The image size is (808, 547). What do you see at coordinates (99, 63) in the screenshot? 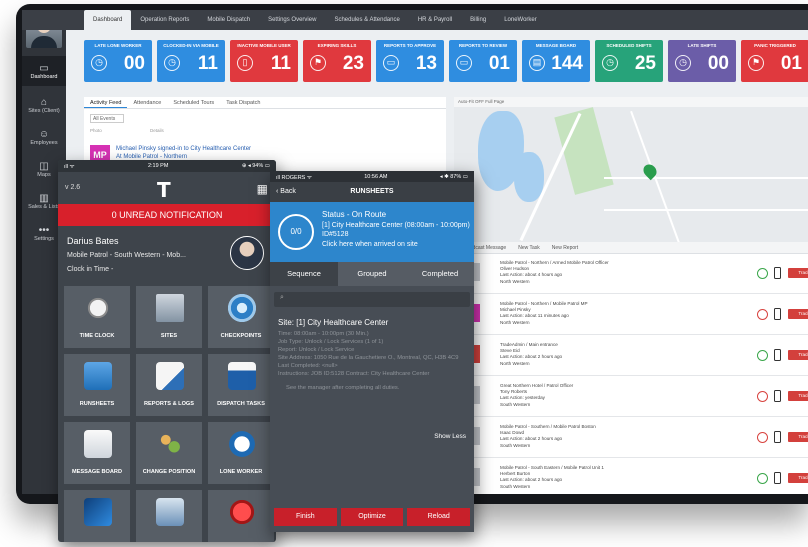
I see `stat-tile-icon: ◷` at bounding box center [99, 63].